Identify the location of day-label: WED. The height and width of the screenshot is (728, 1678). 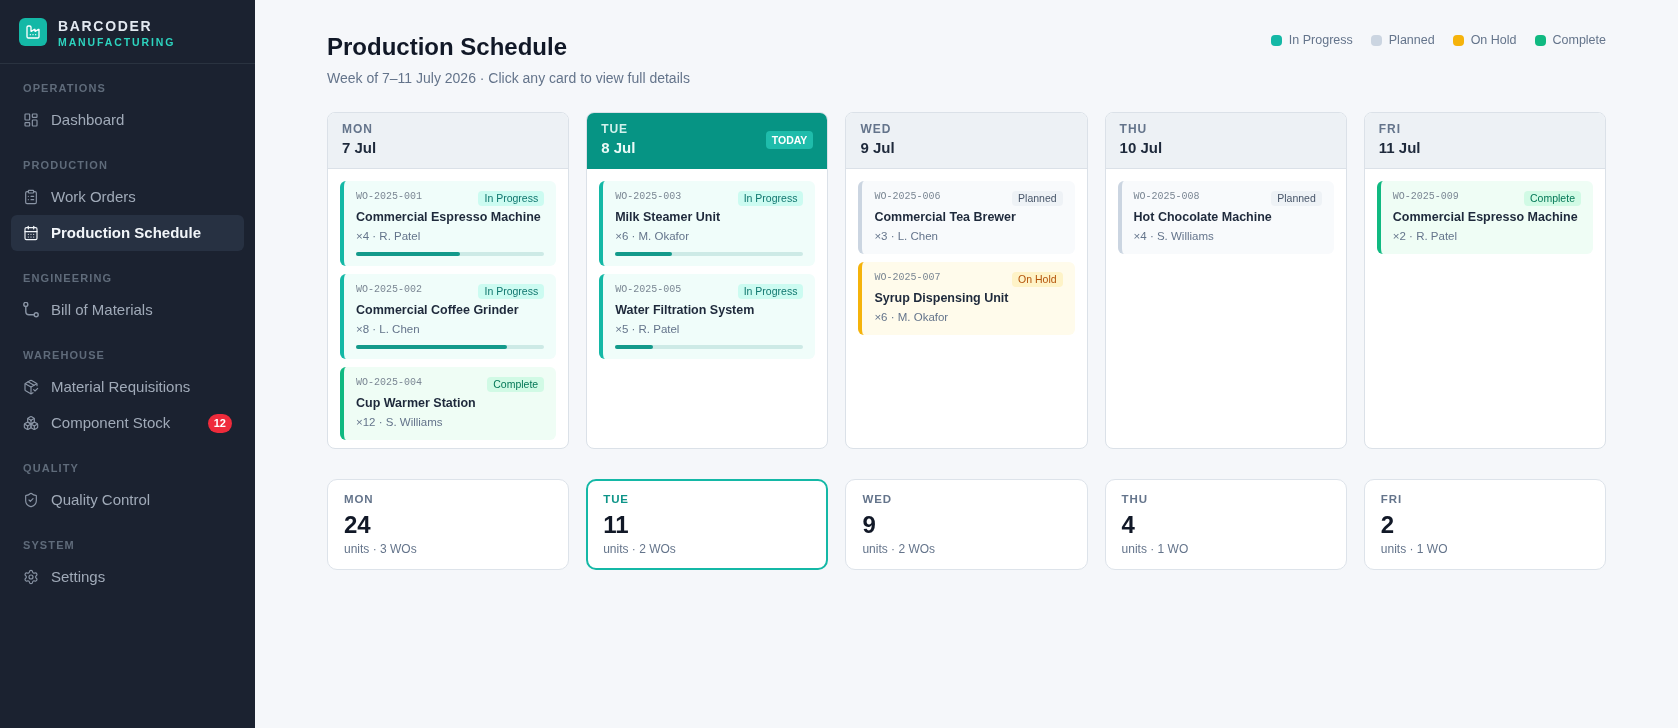
(876, 129).